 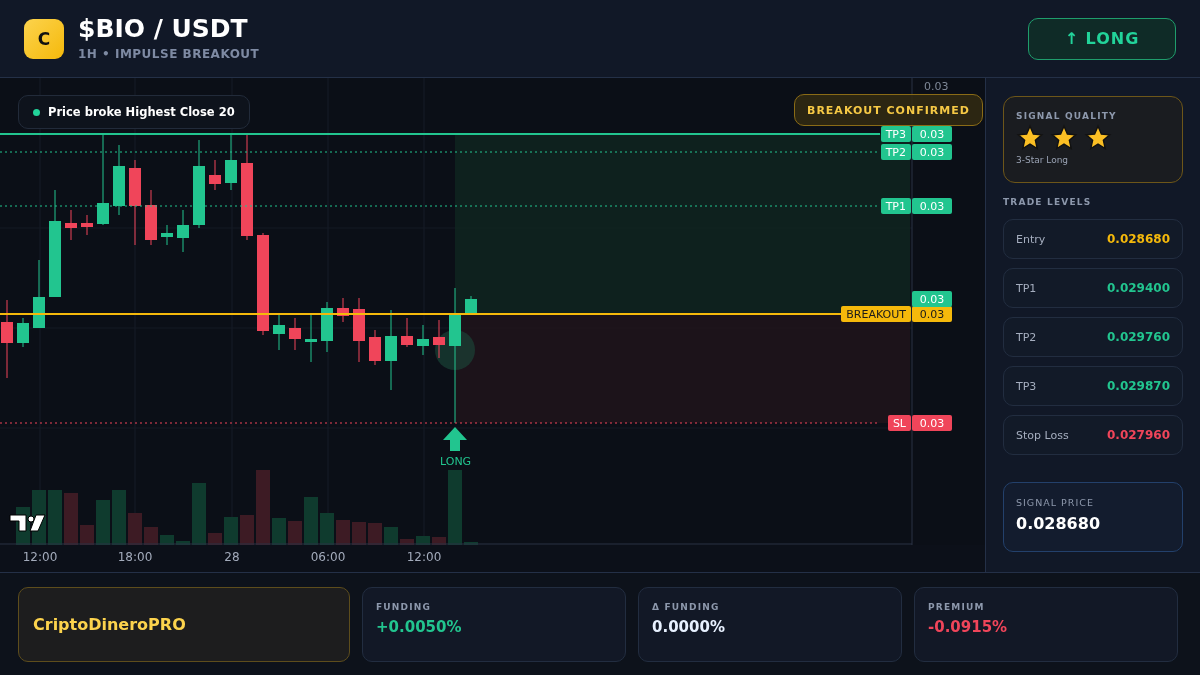 What do you see at coordinates (895, 134) in the screenshot?
I see `level-tag: TP3` at bounding box center [895, 134].